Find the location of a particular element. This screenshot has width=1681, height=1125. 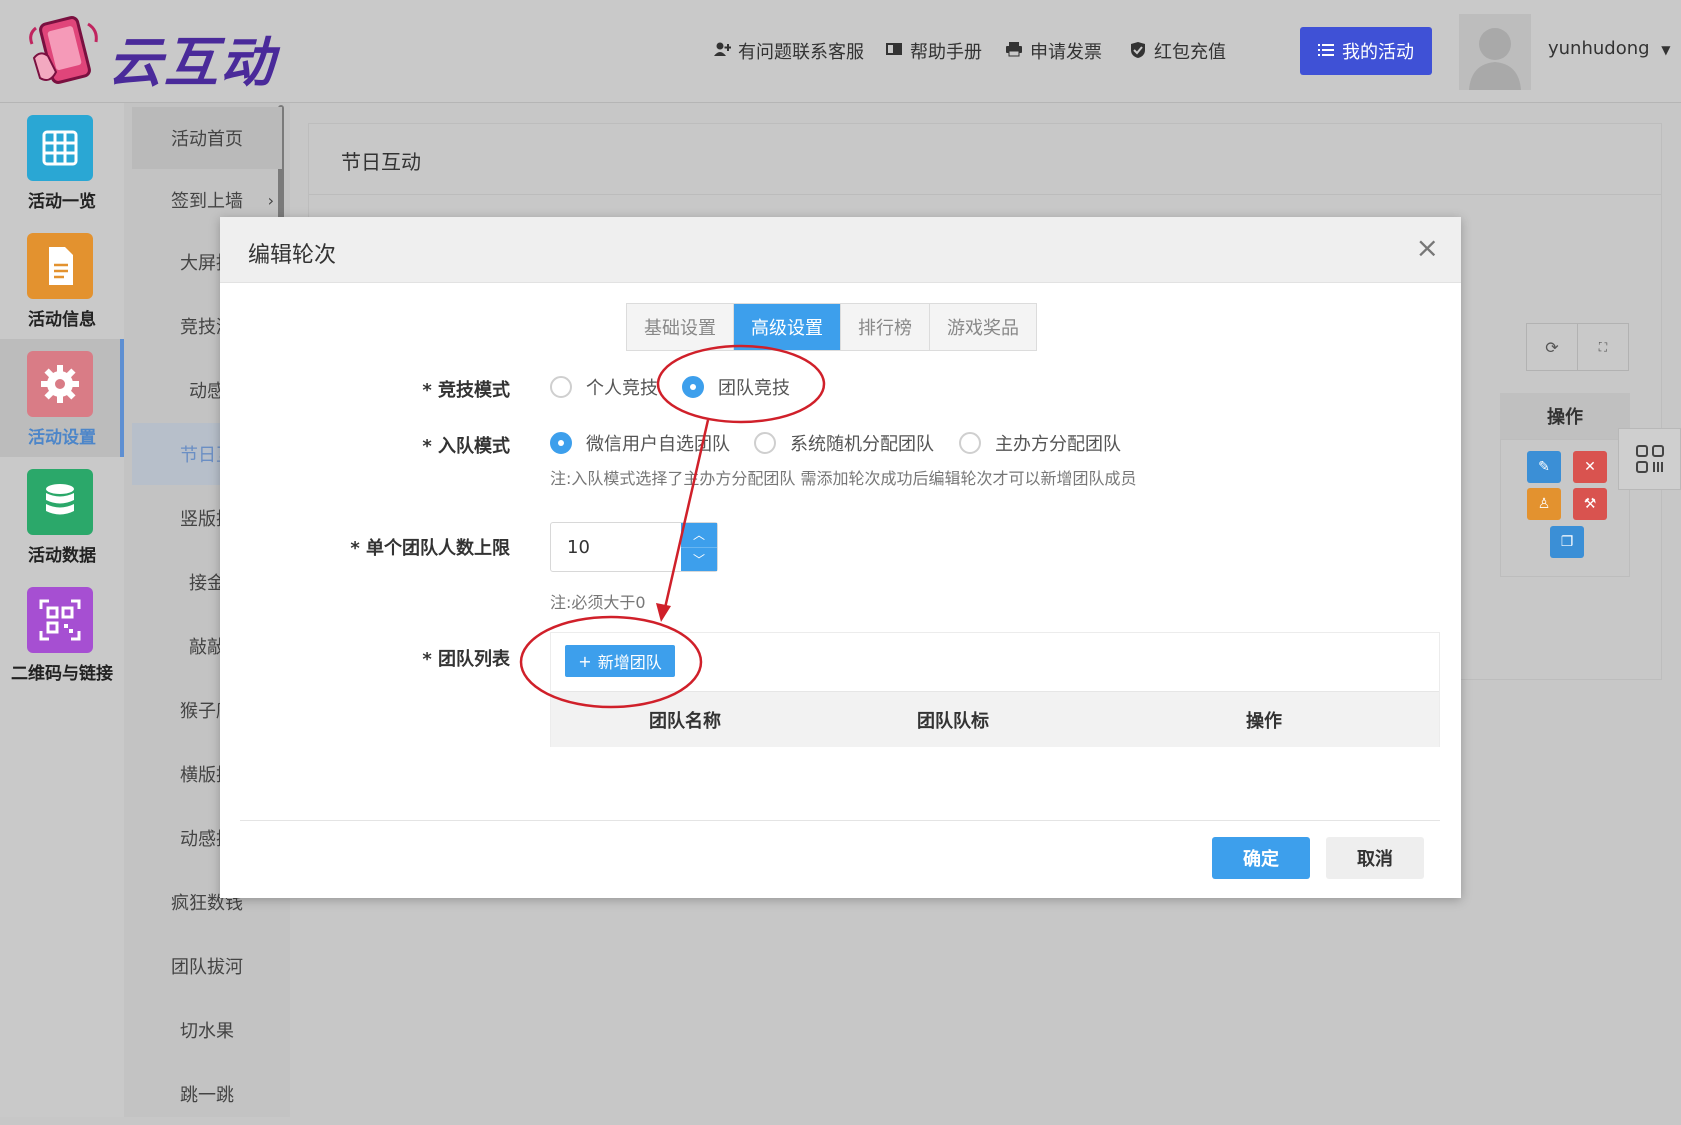

chevron-down-icon: ﹀ is located at coordinates (698, 559).